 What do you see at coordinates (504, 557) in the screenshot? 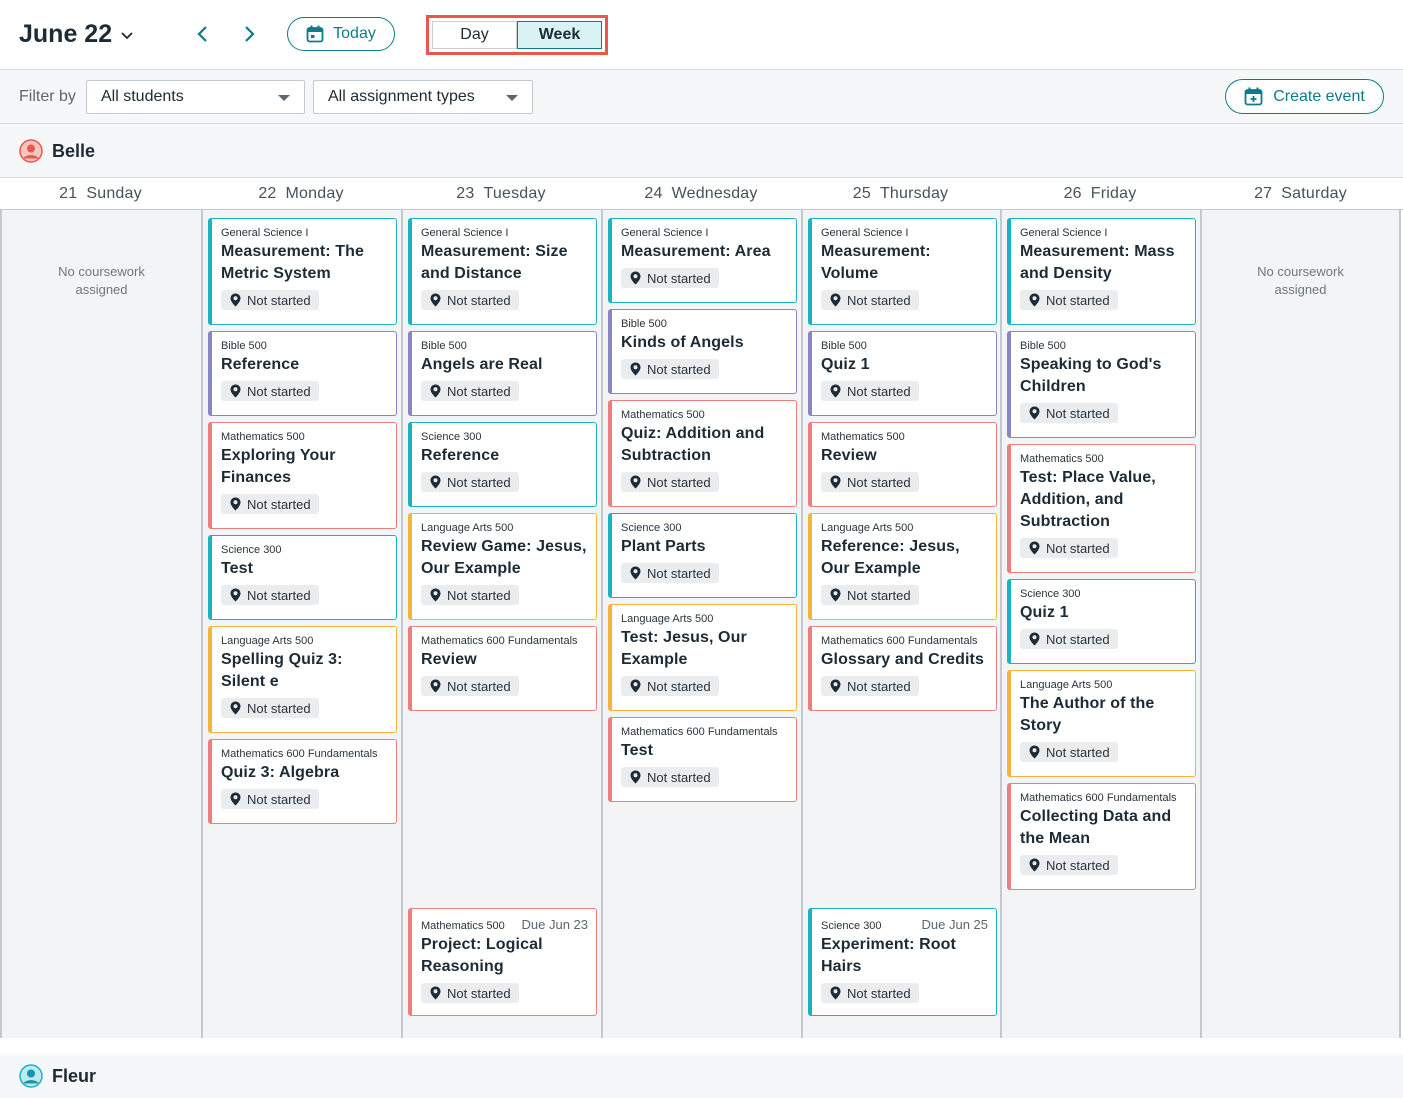
I see `assignment-title: Review Game: Jesus, Our Example` at bounding box center [504, 557].